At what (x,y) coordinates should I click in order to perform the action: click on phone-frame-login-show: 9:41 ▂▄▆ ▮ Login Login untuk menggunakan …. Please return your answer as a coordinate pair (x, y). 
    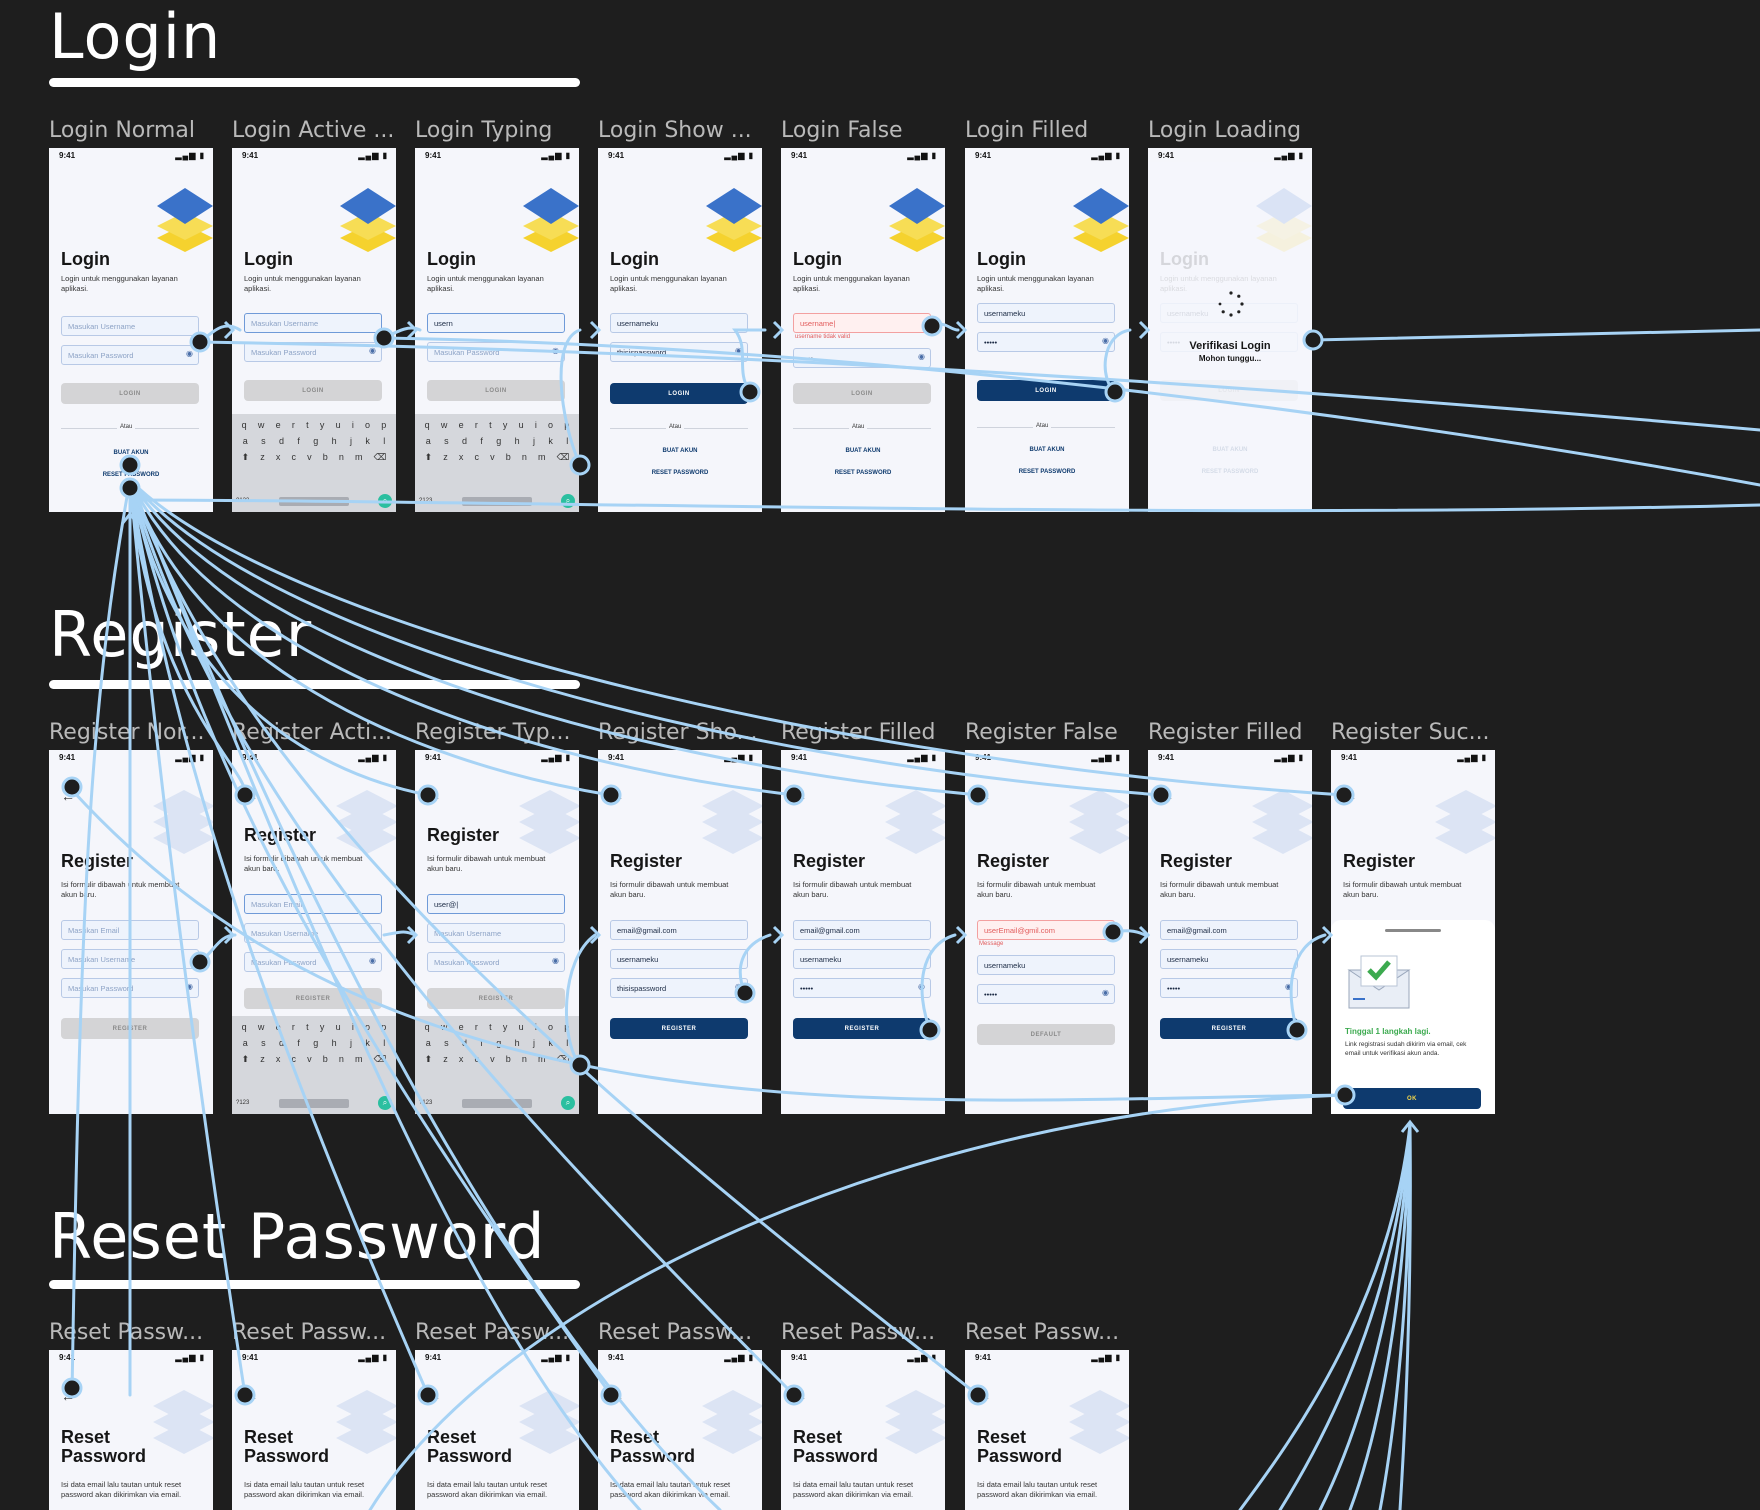
    Looking at the image, I should click on (680, 330).